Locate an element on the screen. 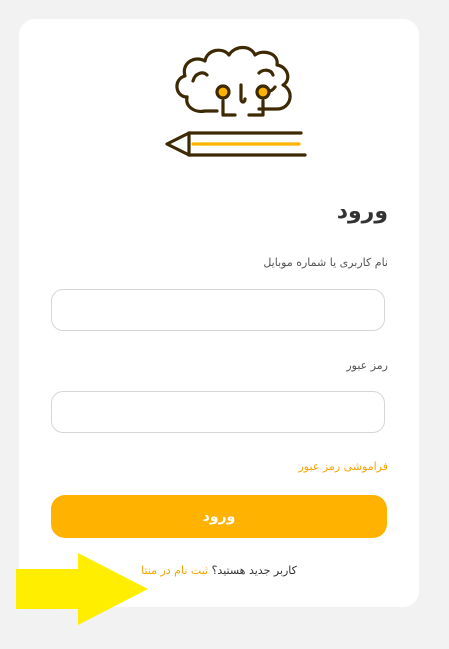 The image size is (449, 649). page-title: ورود is located at coordinates (362, 211).